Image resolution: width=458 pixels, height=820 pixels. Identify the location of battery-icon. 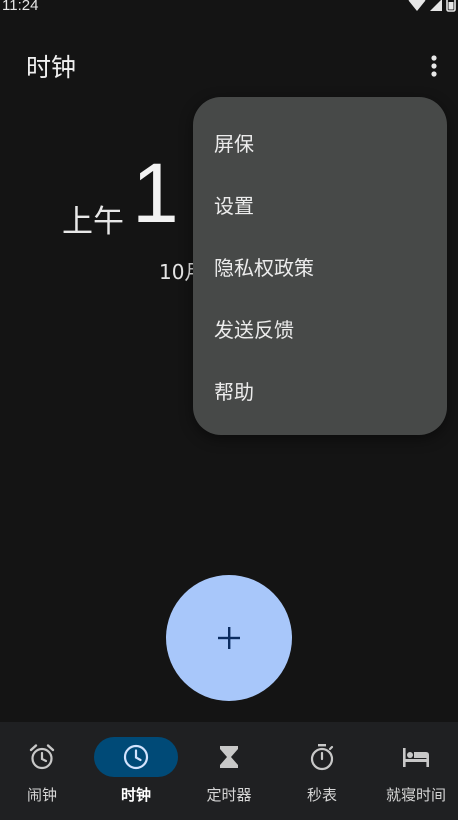
(451, 6).